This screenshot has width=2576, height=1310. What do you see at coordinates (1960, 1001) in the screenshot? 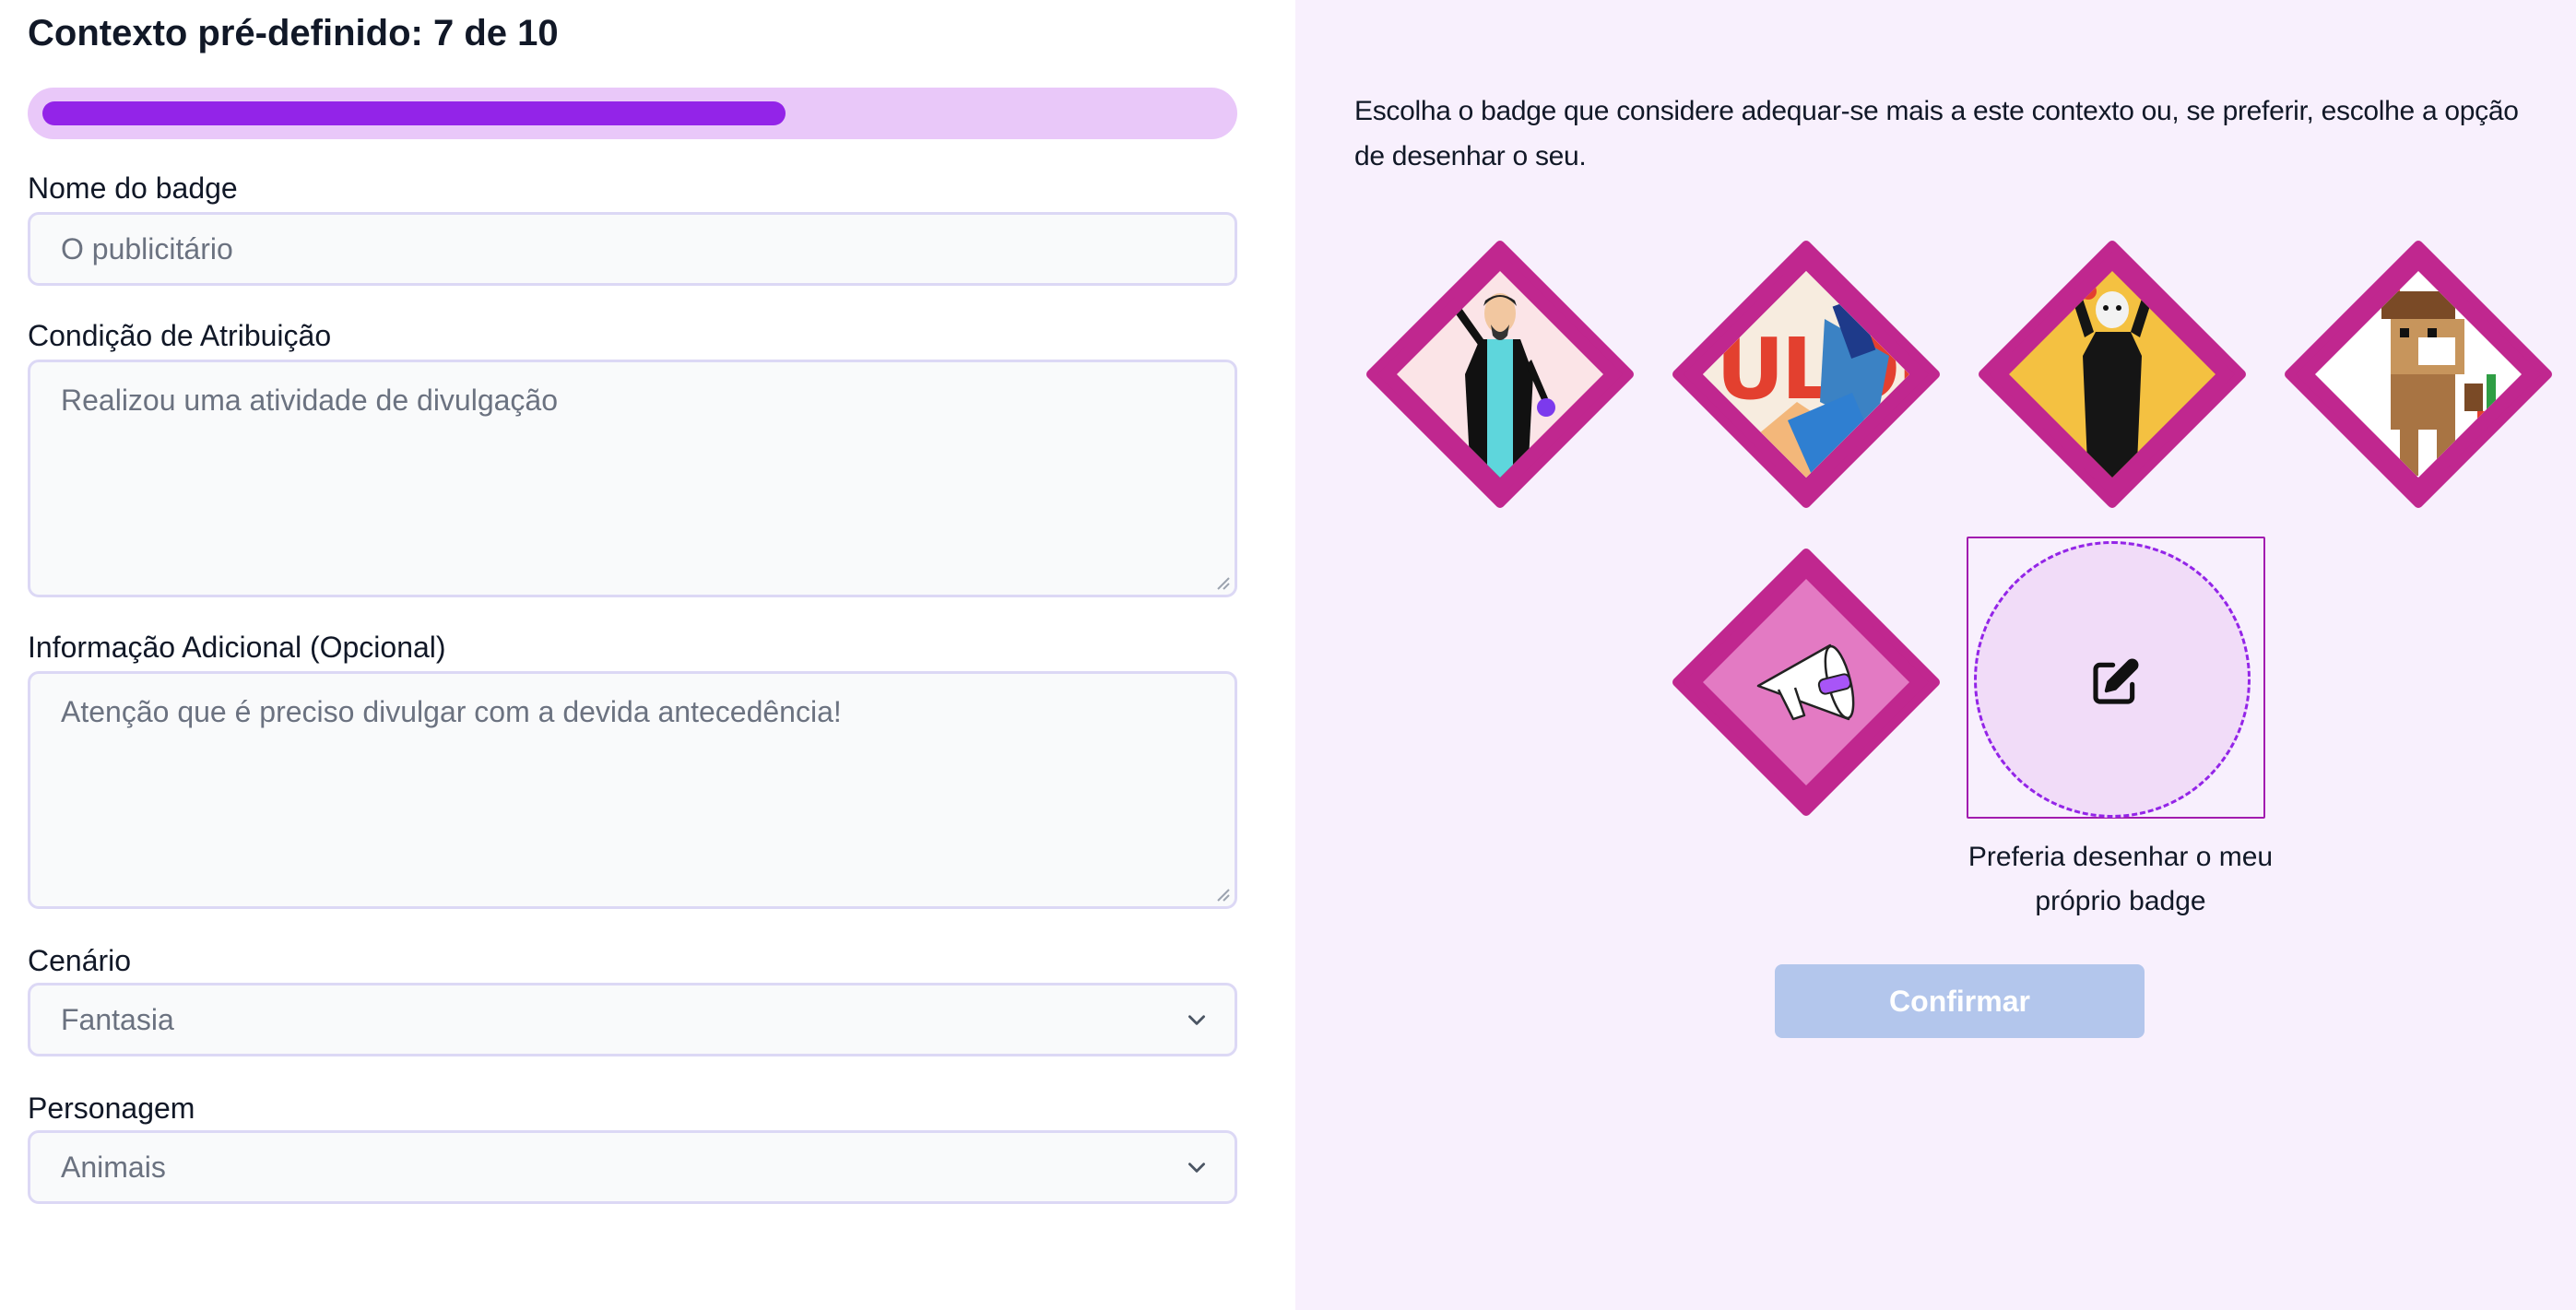
I see `confirm-button: Confirmar` at bounding box center [1960, 1001].